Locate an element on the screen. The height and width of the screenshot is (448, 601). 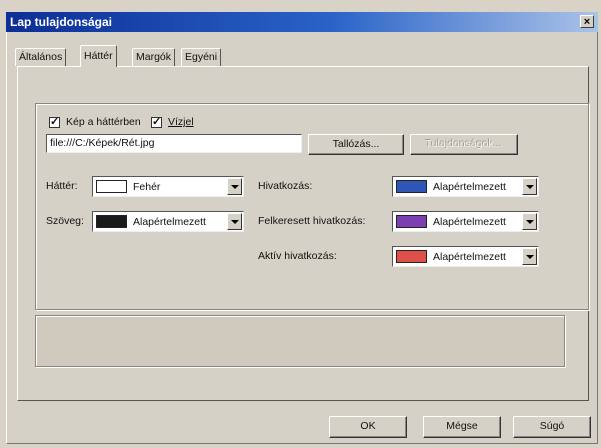
background-color-swatch is located at coordinates (111, 186).